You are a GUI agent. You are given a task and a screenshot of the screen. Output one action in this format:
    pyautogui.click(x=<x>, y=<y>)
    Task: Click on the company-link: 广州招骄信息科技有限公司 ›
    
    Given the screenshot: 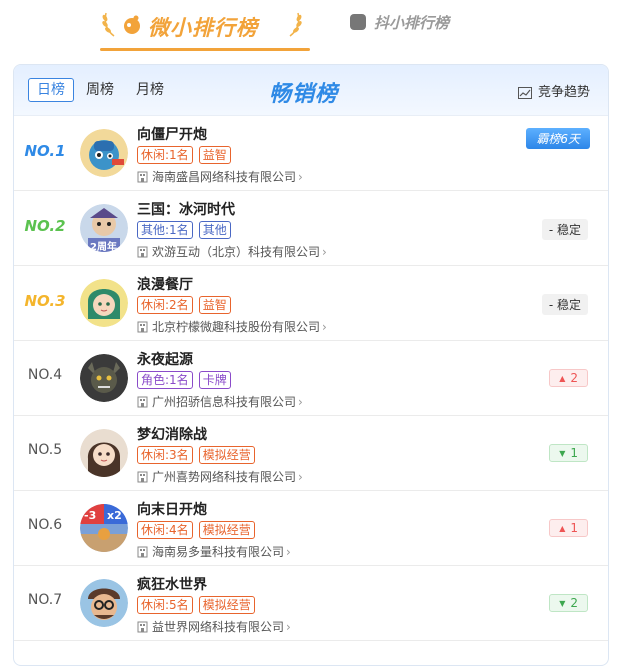 What is the action you would take?
    pyautogui.click(x=220, y=401)
    